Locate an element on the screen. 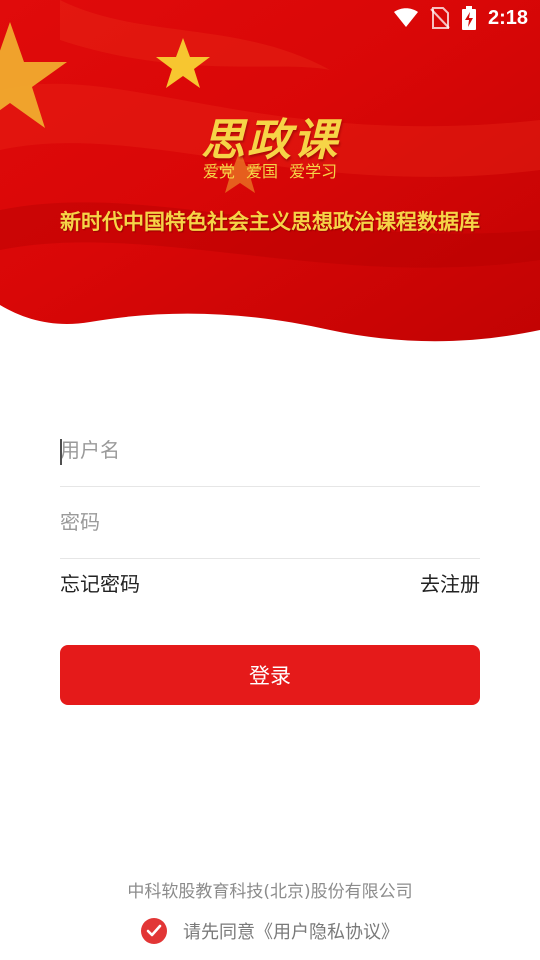  username-input is located at coordinates (270, 450).